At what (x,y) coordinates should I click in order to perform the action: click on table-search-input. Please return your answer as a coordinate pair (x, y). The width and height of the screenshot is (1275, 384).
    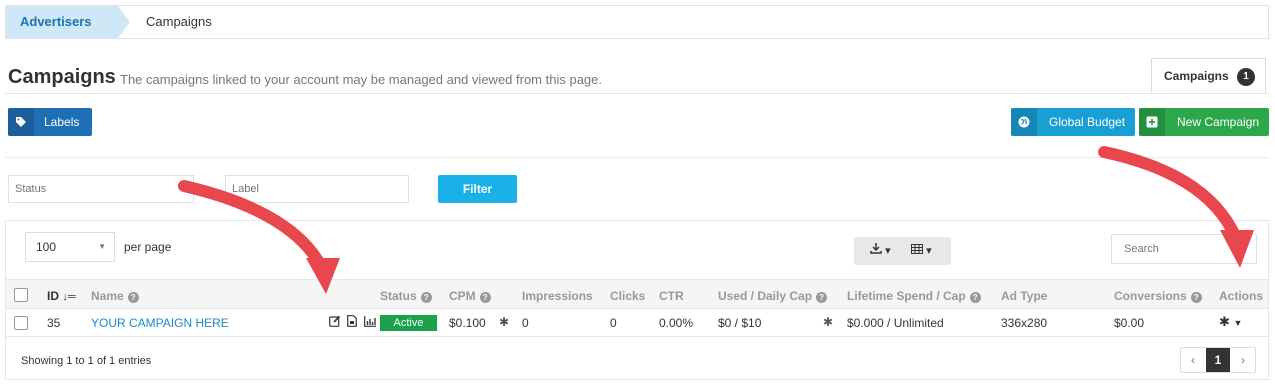
    Looking at the image, I should click on (1184, 249).